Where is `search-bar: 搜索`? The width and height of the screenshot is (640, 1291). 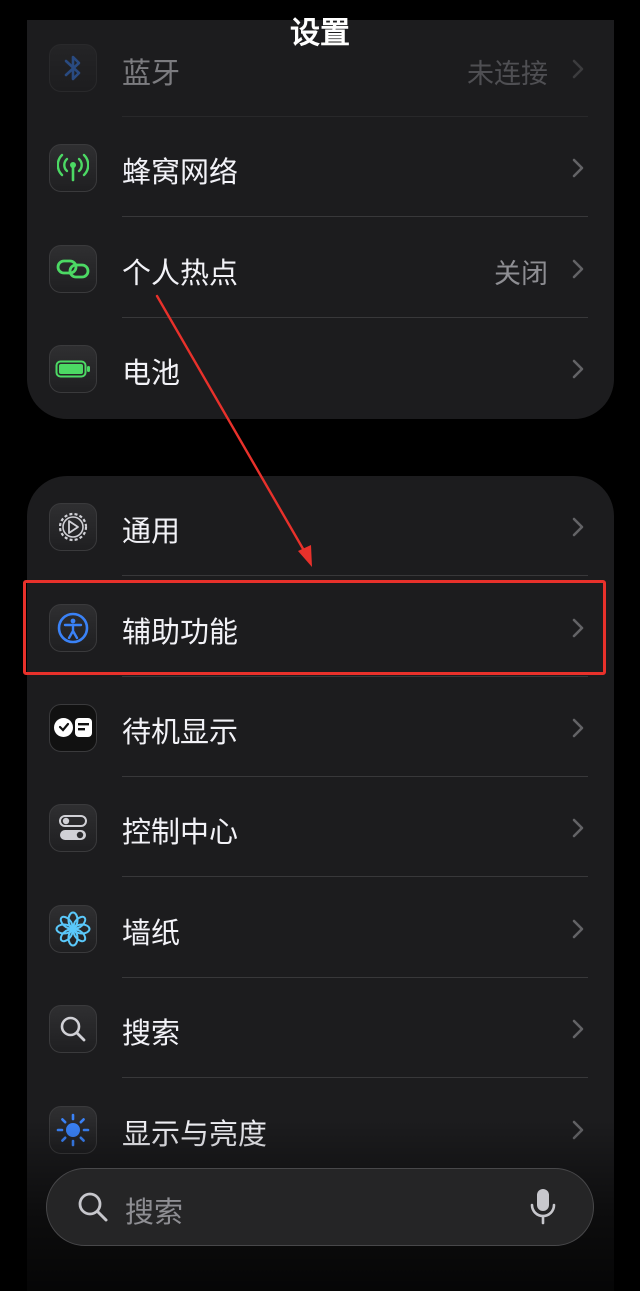 search-bar: 搜索 is located at coordinates (320, 1207).